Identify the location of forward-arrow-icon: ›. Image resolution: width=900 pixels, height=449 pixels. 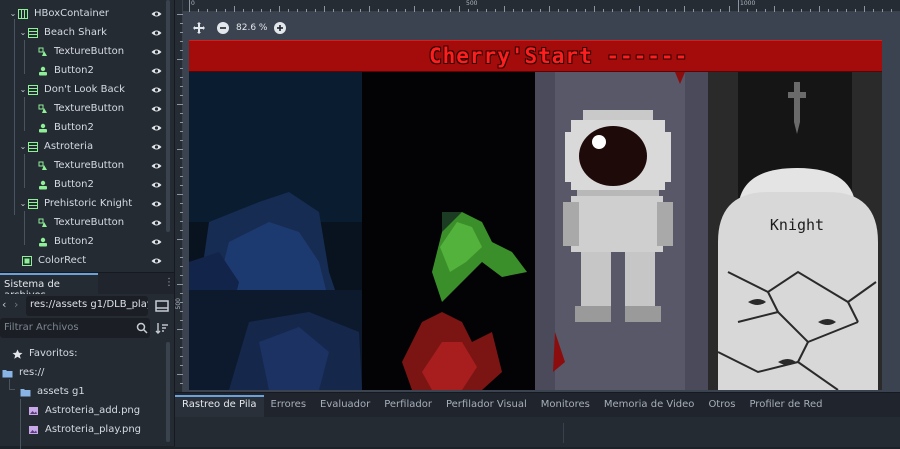
(19, 306).